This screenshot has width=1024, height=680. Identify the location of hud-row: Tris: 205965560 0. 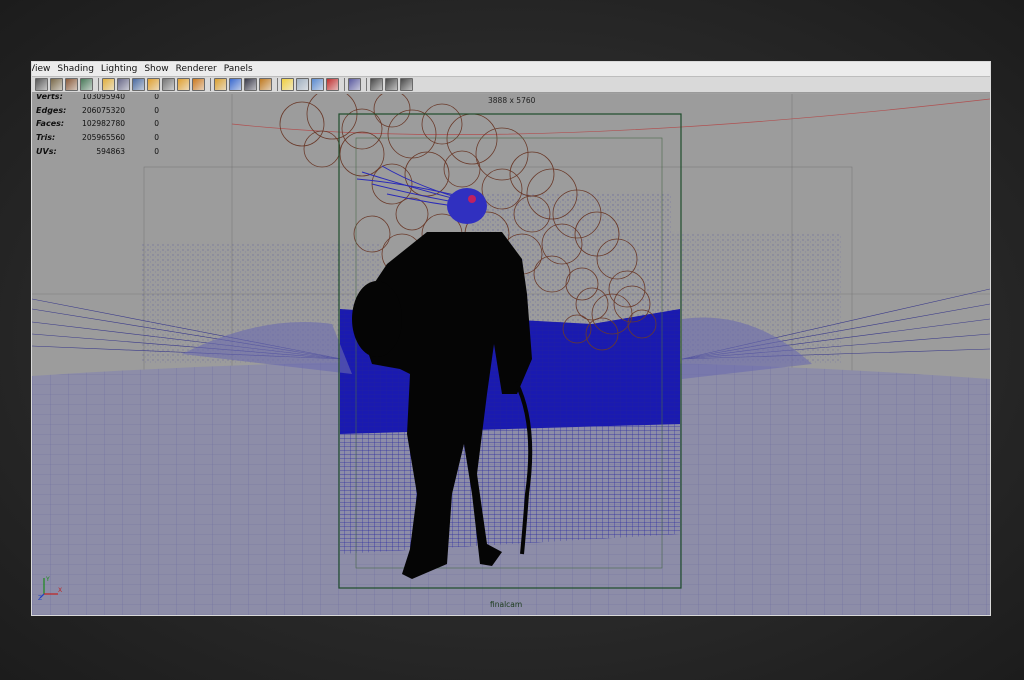
(97, 138).